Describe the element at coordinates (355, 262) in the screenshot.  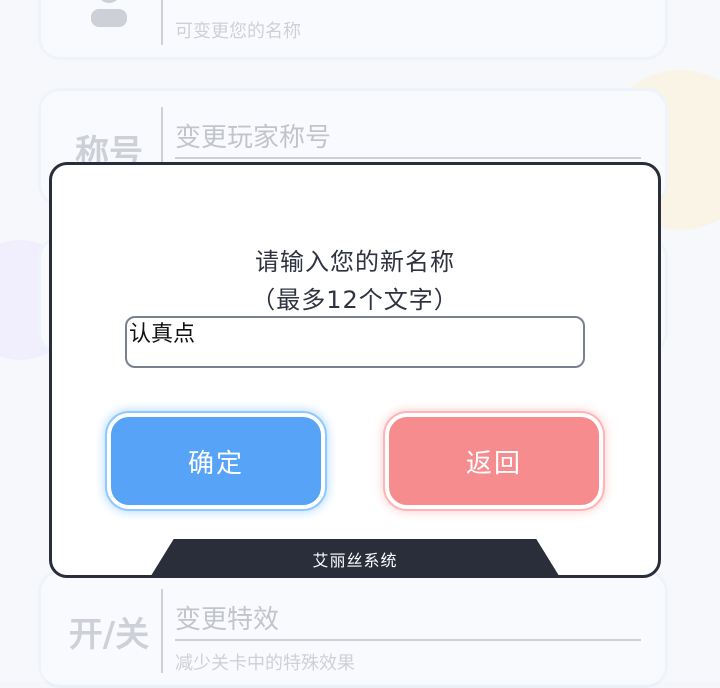
I see `prompt-line-1: 请输入您的新名称` at that location.